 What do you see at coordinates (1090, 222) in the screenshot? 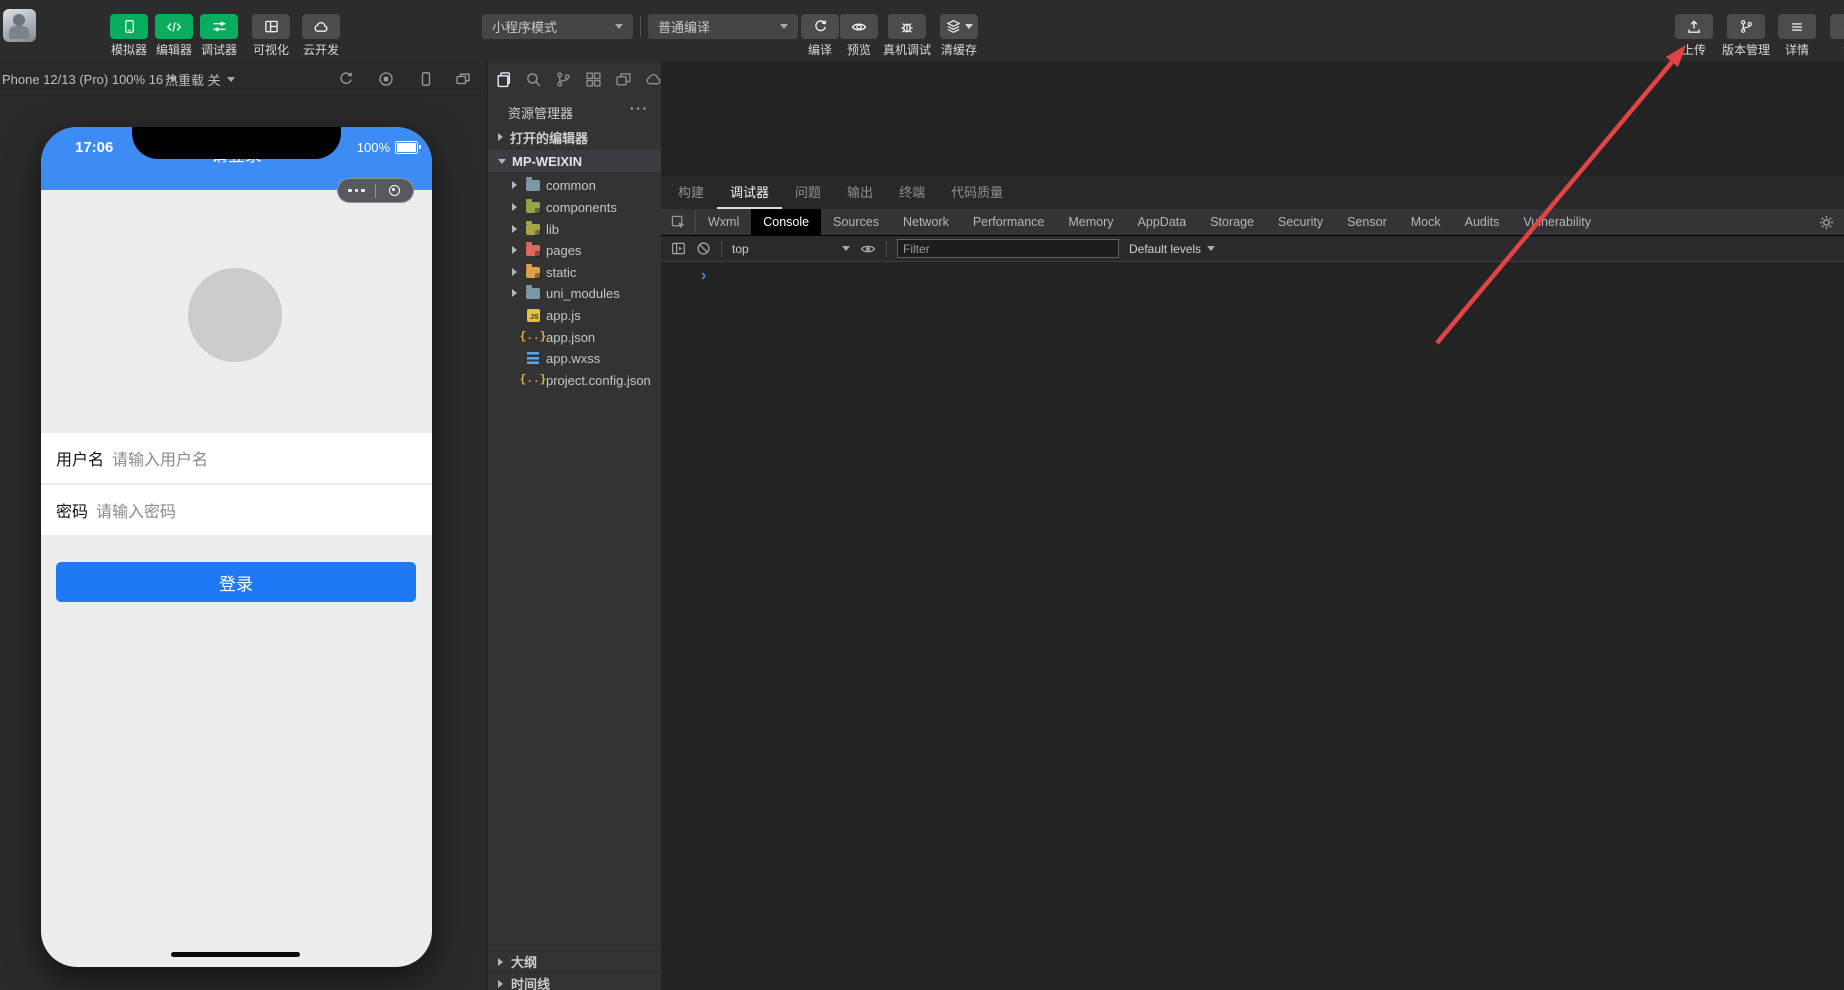
I see `devtools-tab-memory: Memory` at bounding box center [1090, 222].